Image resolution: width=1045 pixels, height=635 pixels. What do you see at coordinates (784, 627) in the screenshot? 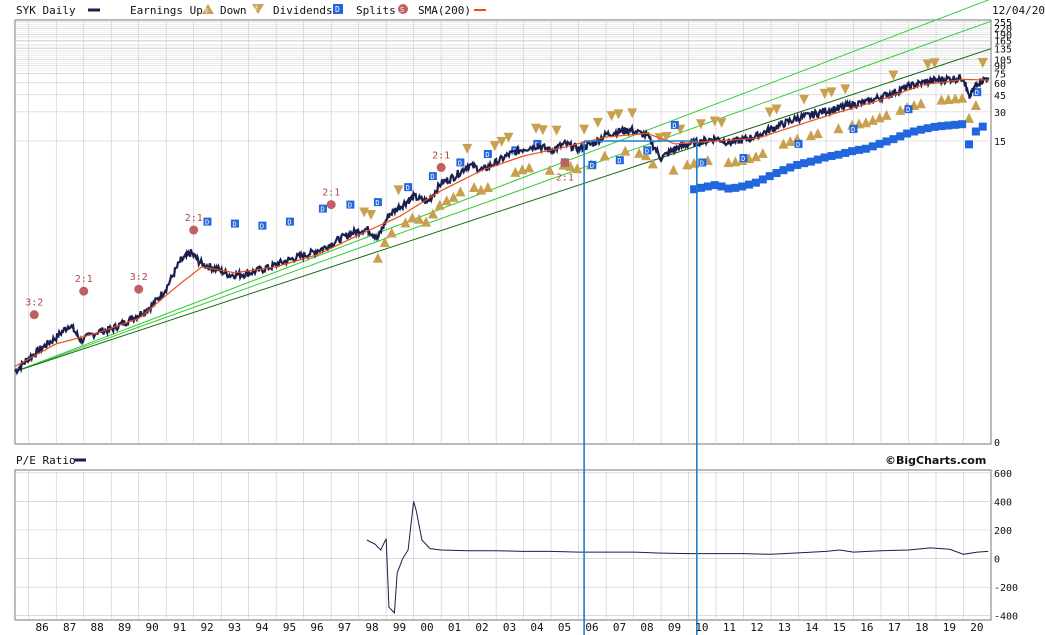
I see `x-tick-label: 13` at bounding box center [784, 627].